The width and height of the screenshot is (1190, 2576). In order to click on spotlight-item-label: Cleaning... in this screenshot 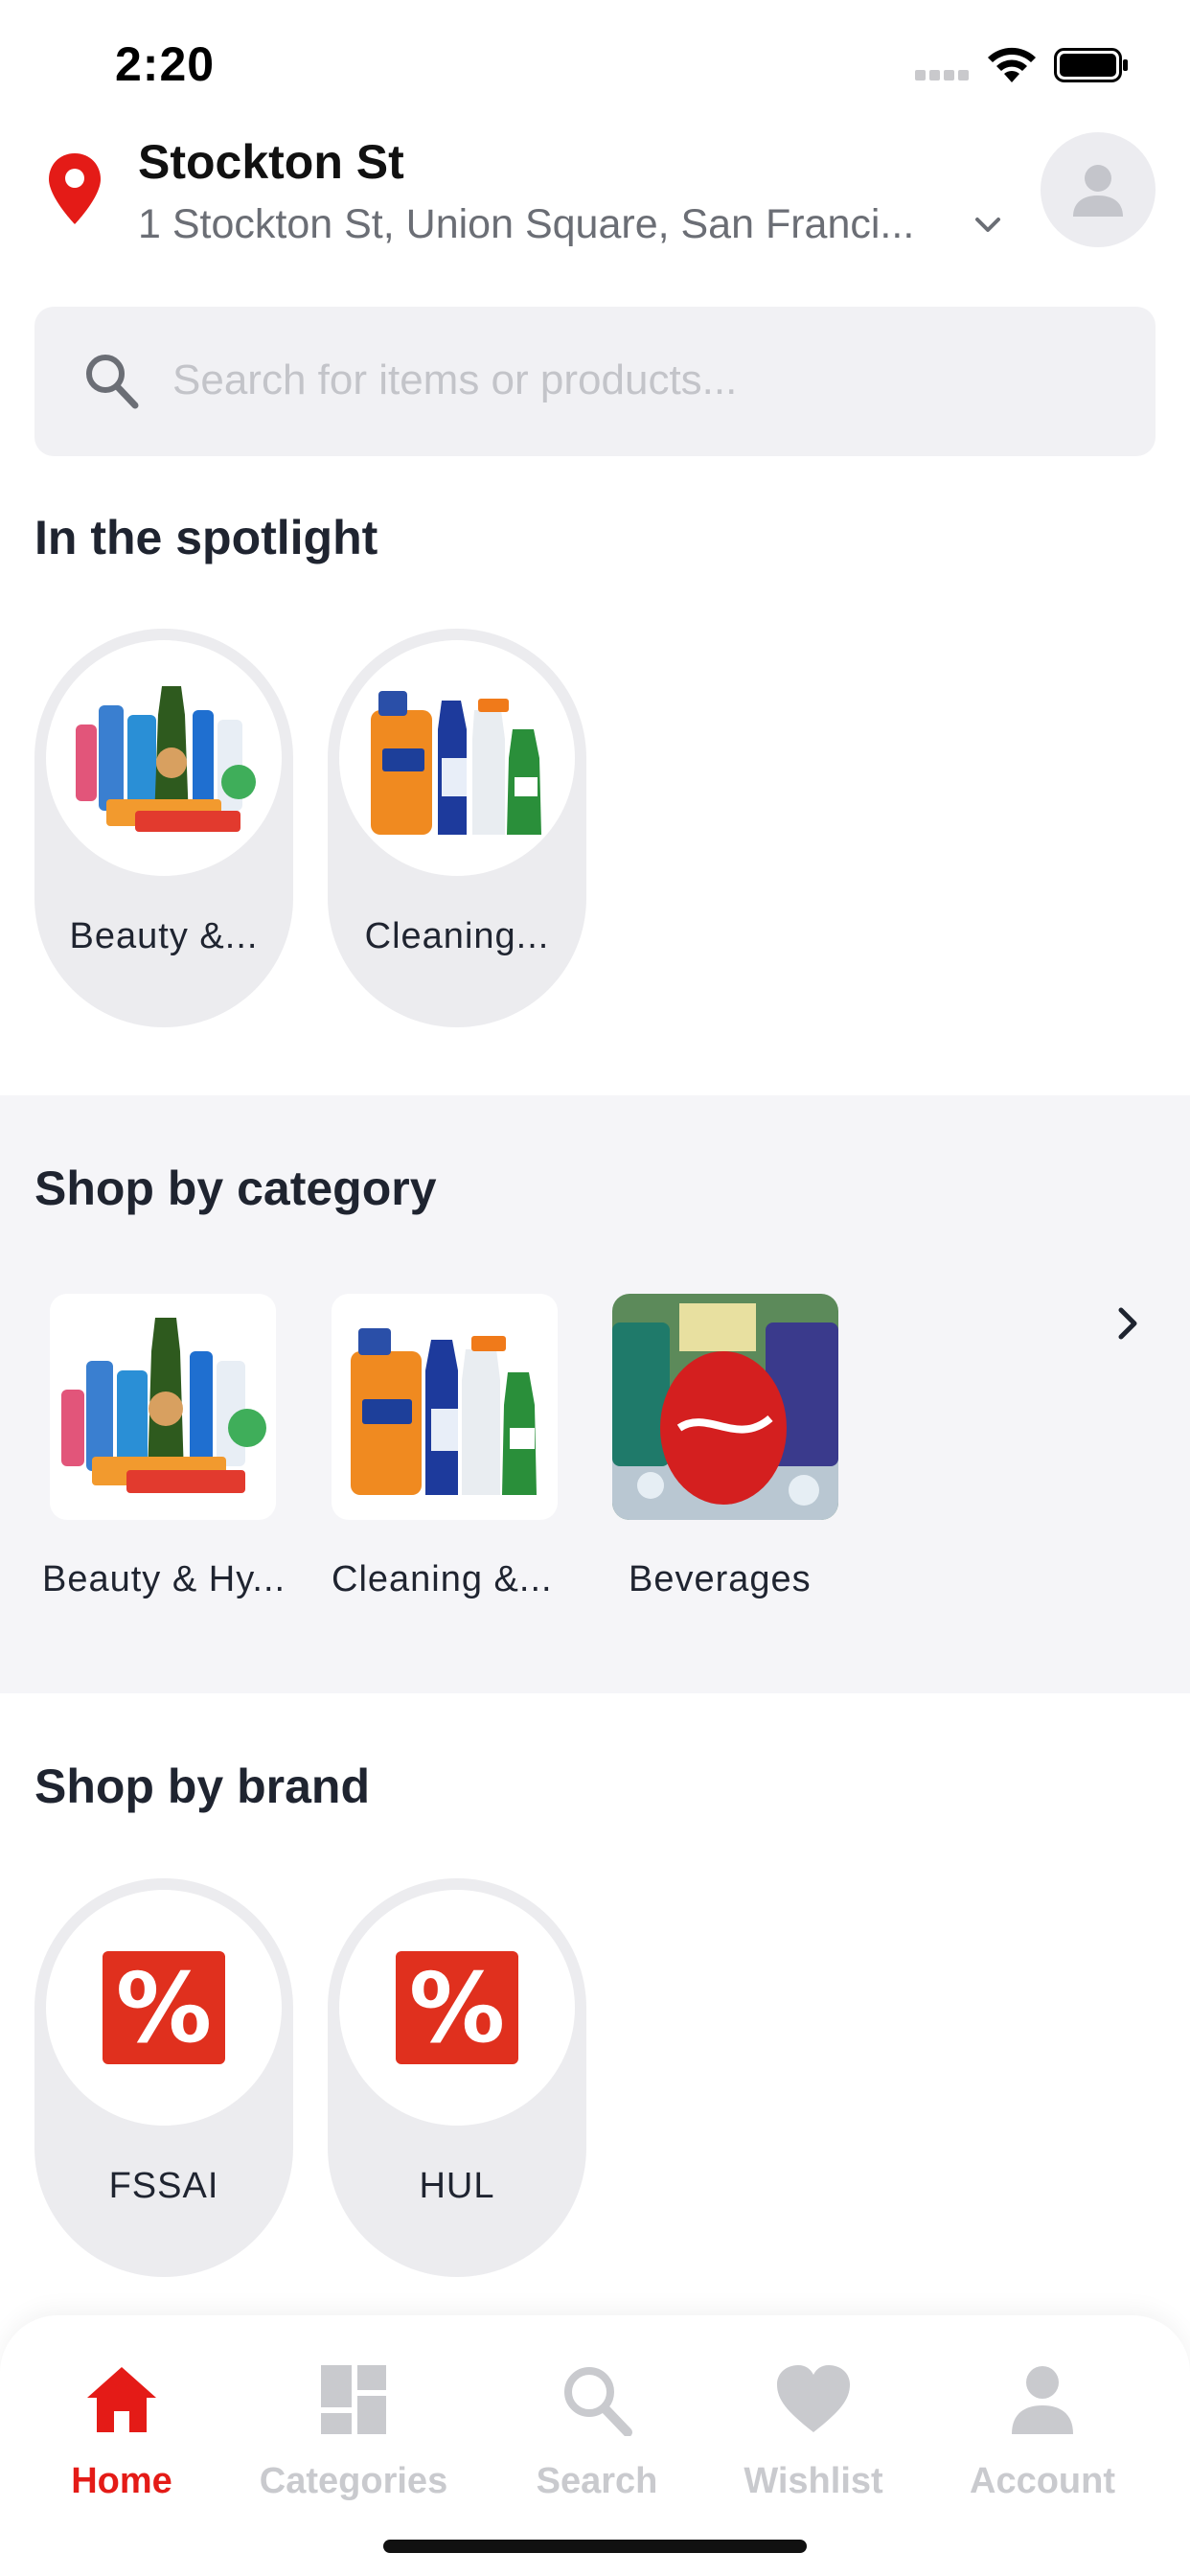, I will do `click(457, 936)`.